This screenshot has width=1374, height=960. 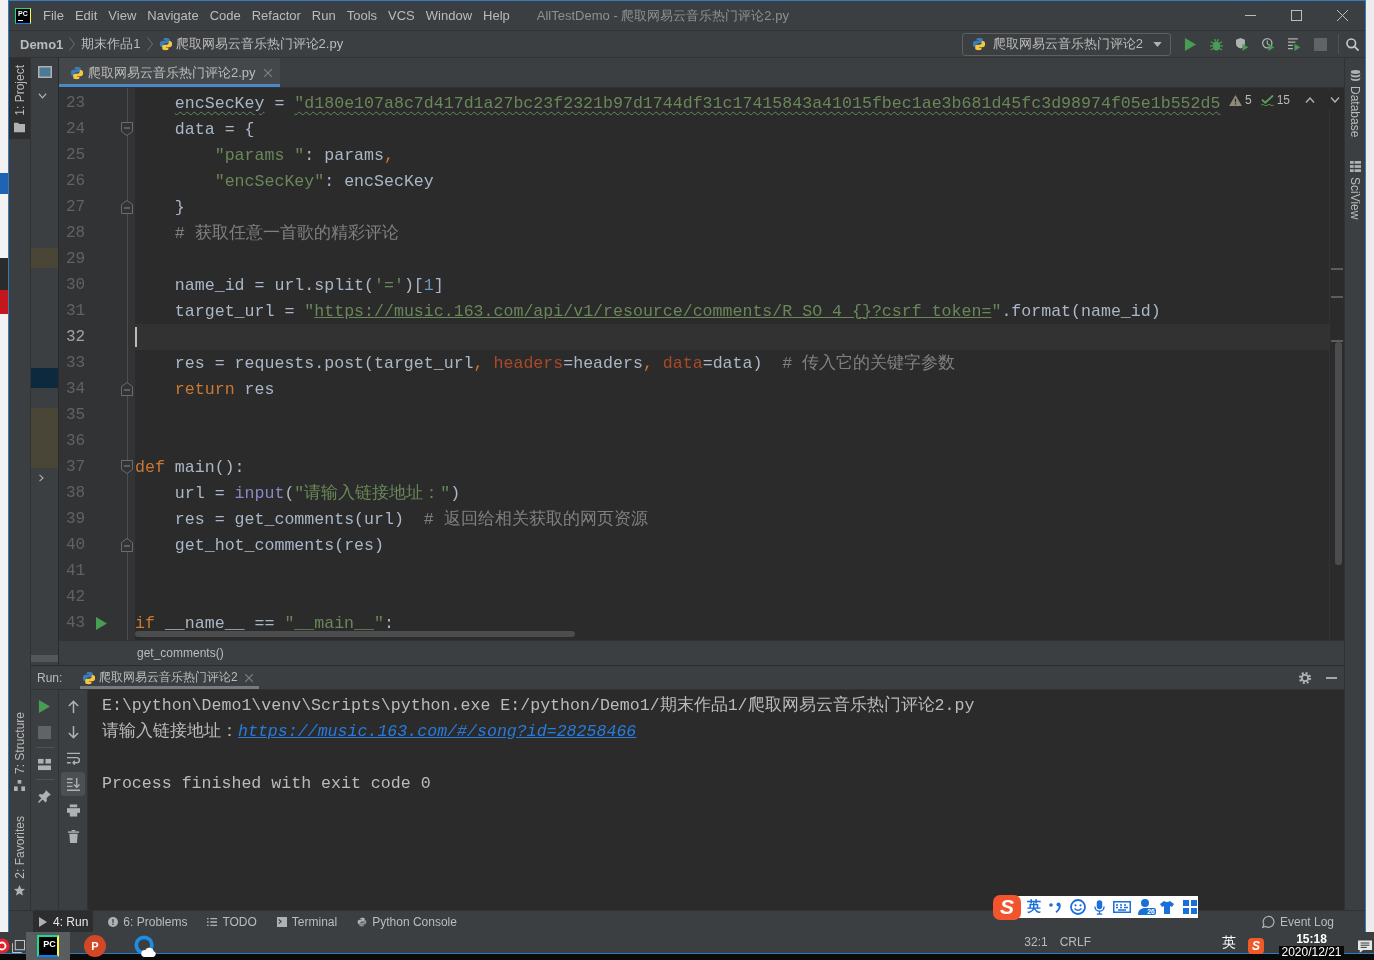 What do you see at coordinates (1122, 907) in the screenshot?
I see `keyboard-icon` at bounding box center [1122, 907].